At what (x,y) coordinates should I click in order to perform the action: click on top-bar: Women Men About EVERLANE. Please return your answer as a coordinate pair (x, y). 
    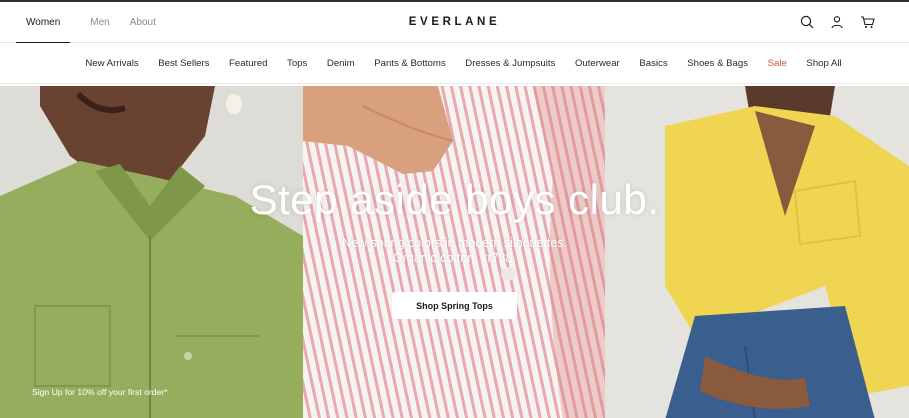
    Looking at the image, I should click on (454, 22).